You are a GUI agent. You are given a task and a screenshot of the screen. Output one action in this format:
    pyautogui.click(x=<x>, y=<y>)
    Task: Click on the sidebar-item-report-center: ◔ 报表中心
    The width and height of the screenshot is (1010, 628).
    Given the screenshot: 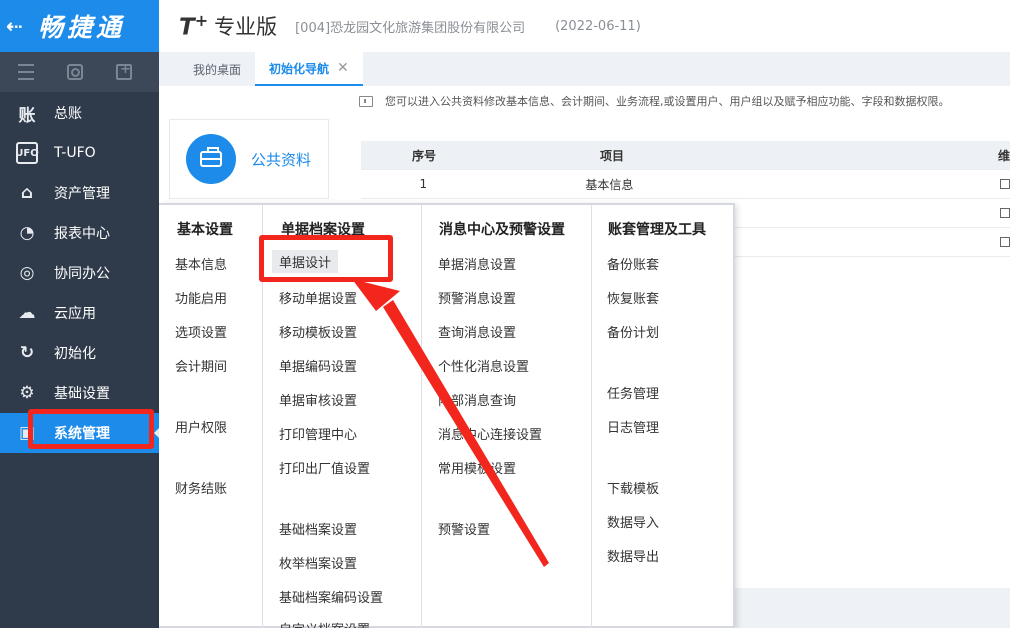 What is the action you would take?
    pyautogui.click(x=79, y=233)
    